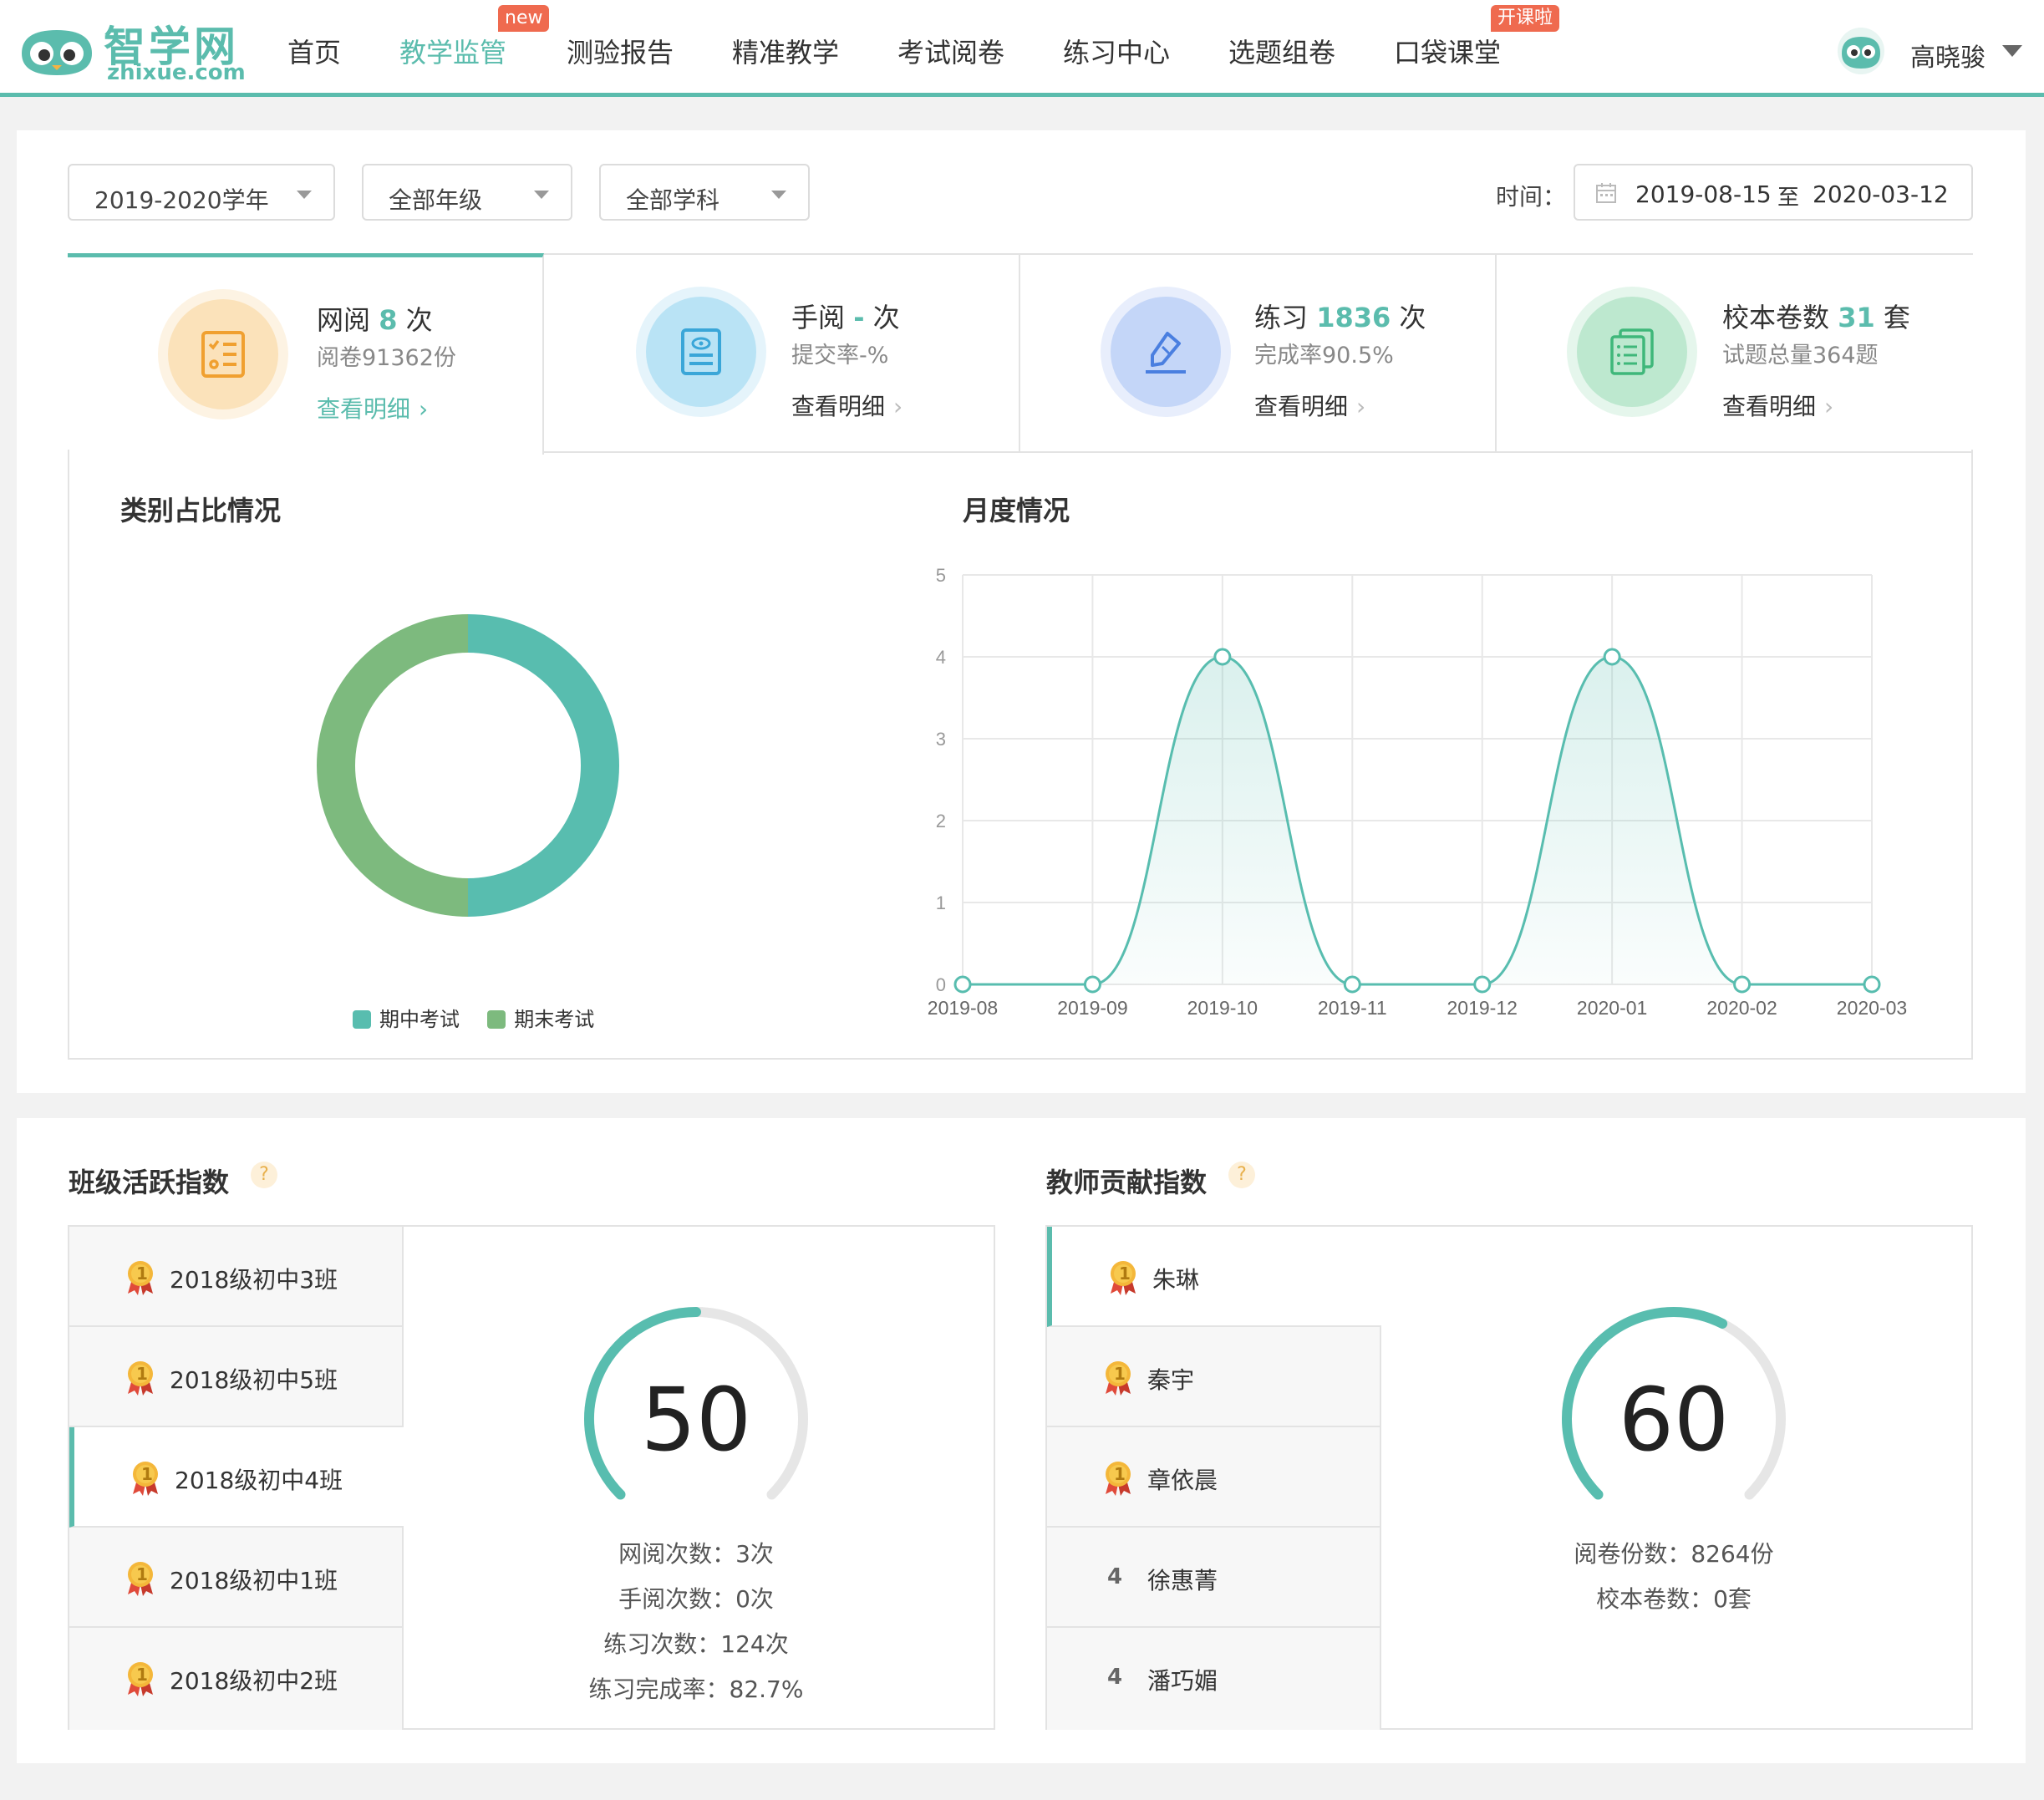 The image size is (2044, 1800). Describe the element at coordinates (1214, 1277) in the screenshot. I see `teacher-rank-item-selected: 1 朱琳` at that location.